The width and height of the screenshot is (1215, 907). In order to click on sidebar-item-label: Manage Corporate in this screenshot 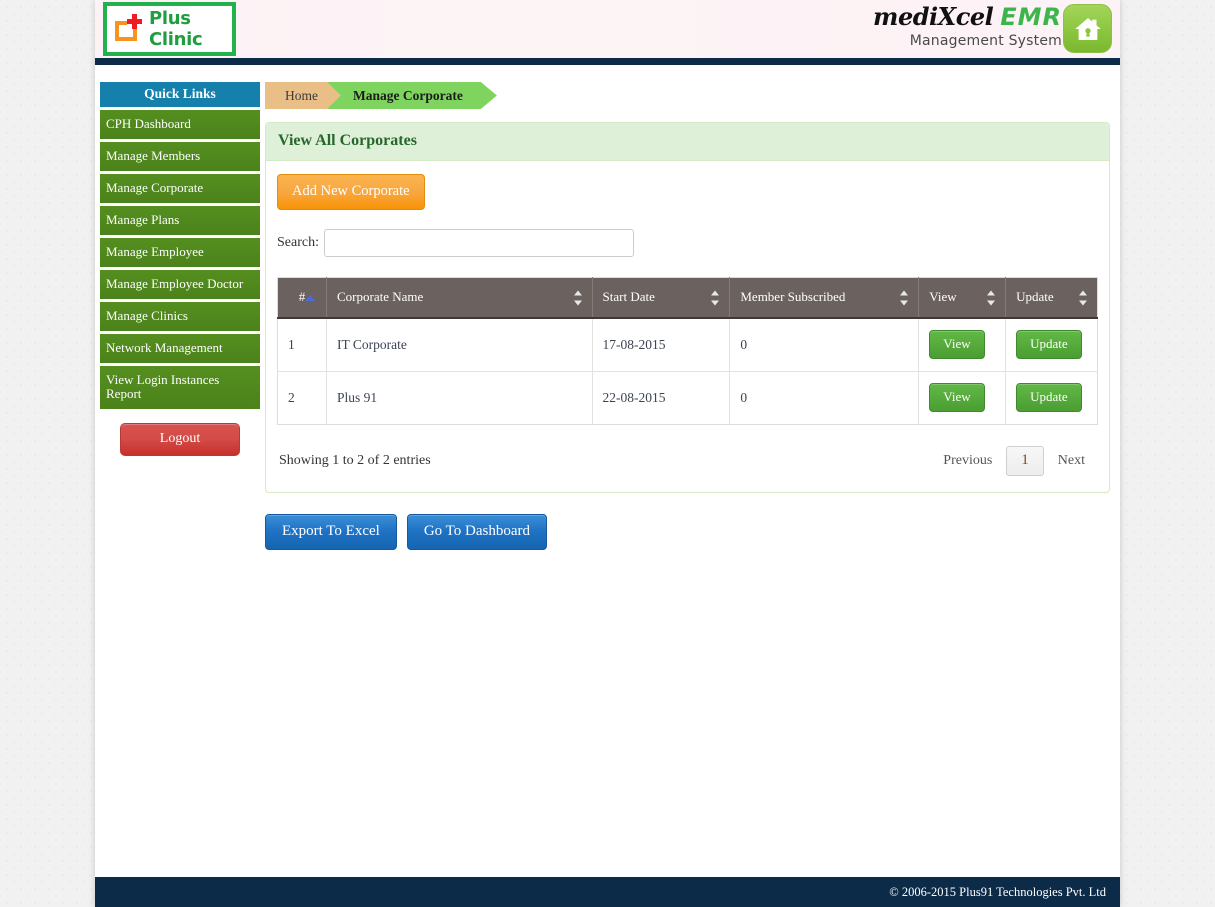, I will do `click(155, 187)`.